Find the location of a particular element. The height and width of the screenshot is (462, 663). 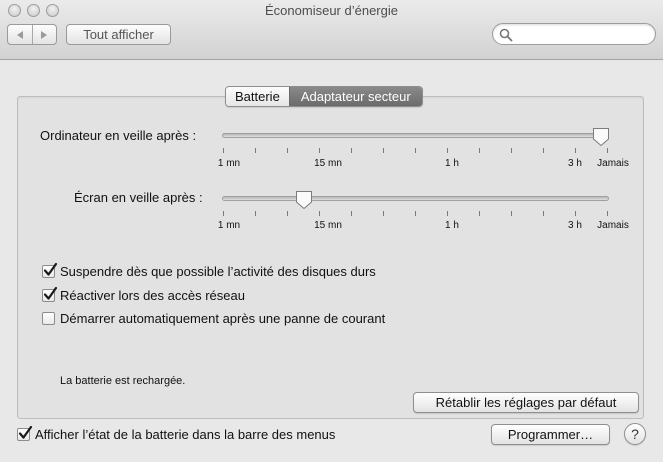

window-title: Économiseur d’énergie is located at coordinates (331, 10).